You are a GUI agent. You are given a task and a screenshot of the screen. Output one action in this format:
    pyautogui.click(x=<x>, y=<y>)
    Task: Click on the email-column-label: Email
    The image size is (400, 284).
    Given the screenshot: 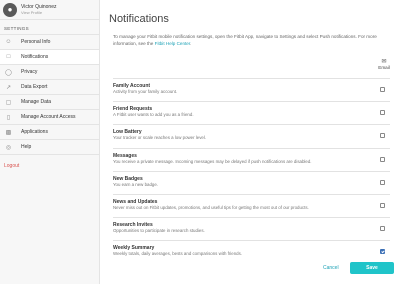 What is the action you would take?
    pyautogui.click(x=384, y=67)
    